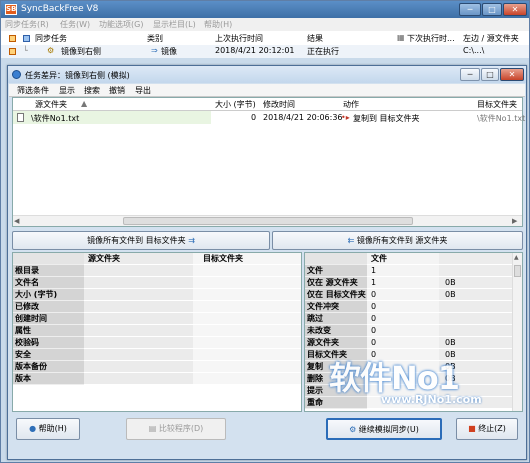  Describe the element at coordinates (408, 283) in the screenshot. I see `list-item: 仅在 源文件夹 1 0B` at that location.